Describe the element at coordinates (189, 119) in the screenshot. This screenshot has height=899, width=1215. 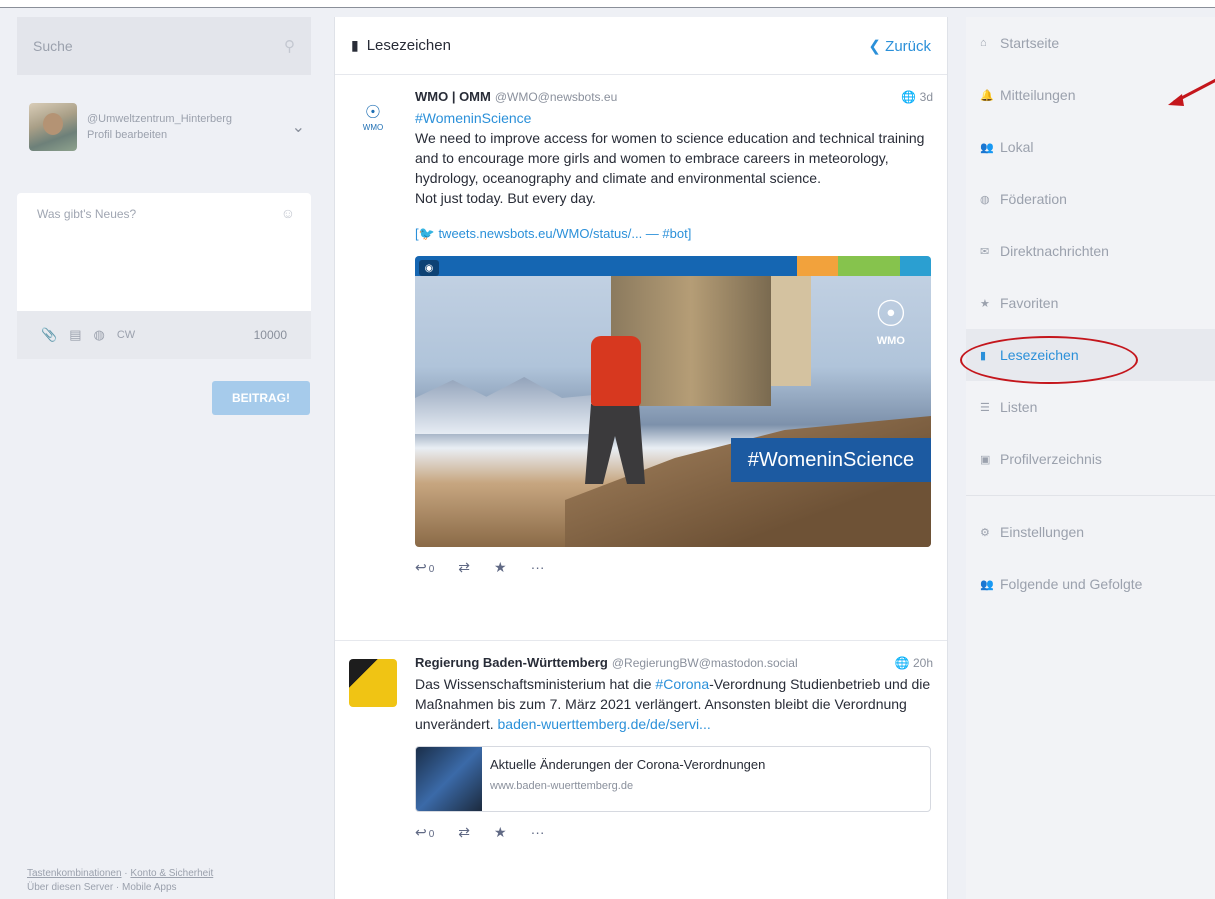
I see `account-handle: @Umweltzentrum_Hinterberg` at that location.